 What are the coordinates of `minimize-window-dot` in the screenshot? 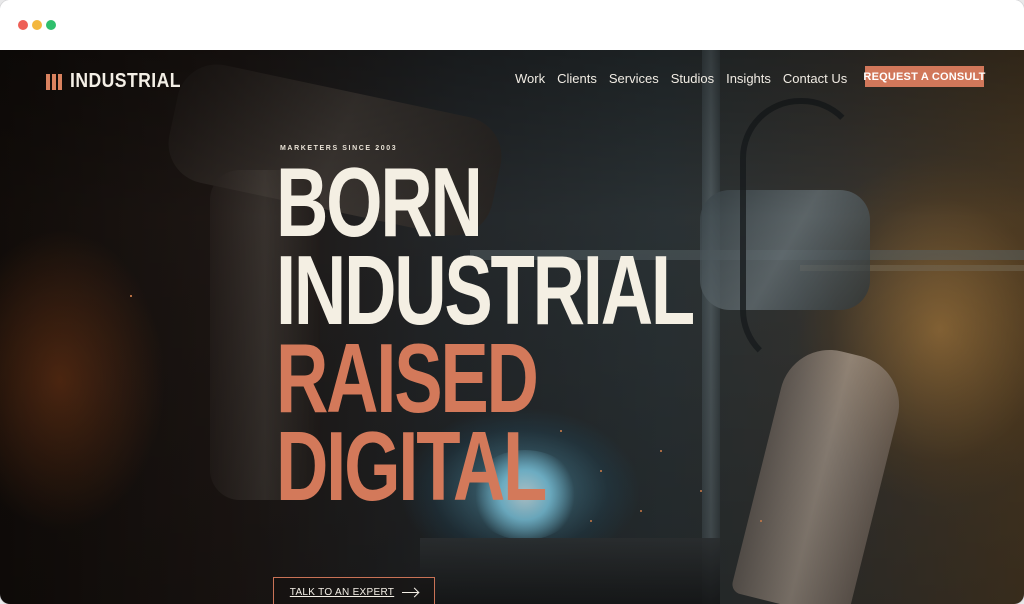 It's located at (37, 25).